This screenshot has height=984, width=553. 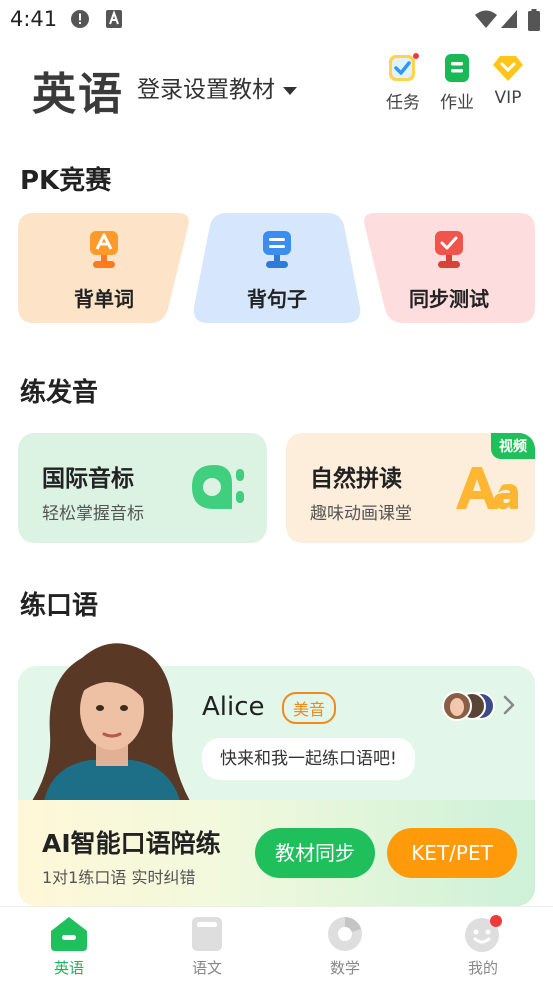 I want to click on wifi-icon, so click(x=486, y=21).